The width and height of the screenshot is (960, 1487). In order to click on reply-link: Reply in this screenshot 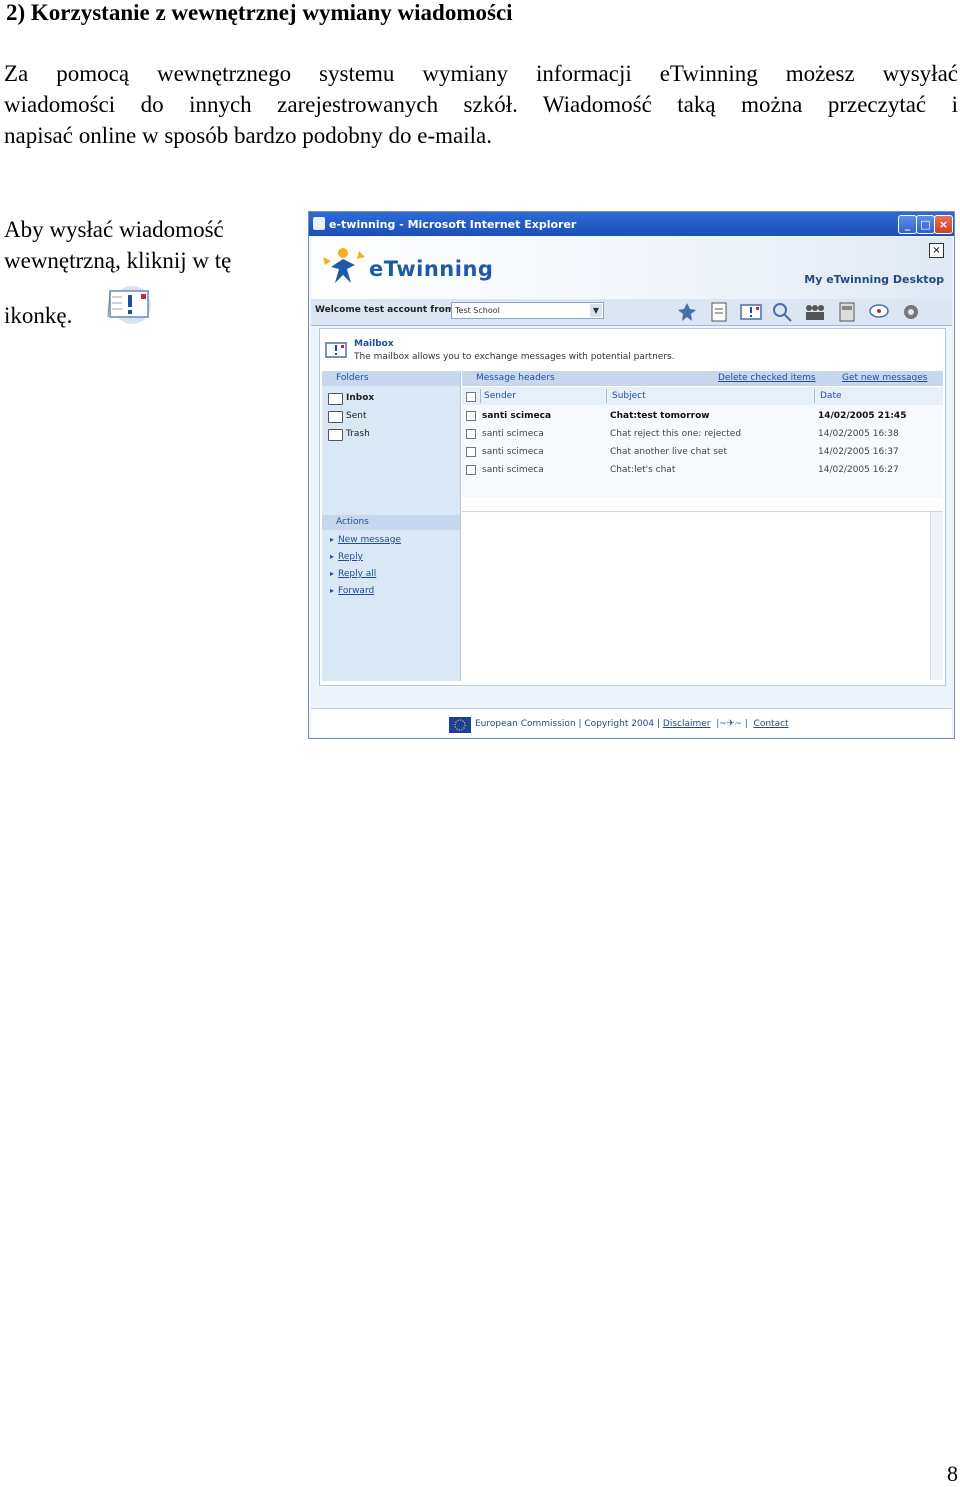, I will do `click(346, 557)`.